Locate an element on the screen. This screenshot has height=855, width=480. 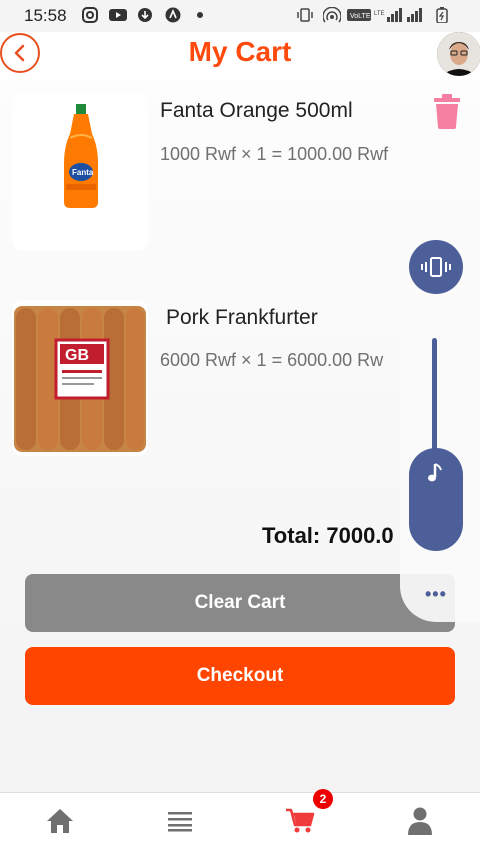
user-avatar-image is located at coordinates (458, 54).